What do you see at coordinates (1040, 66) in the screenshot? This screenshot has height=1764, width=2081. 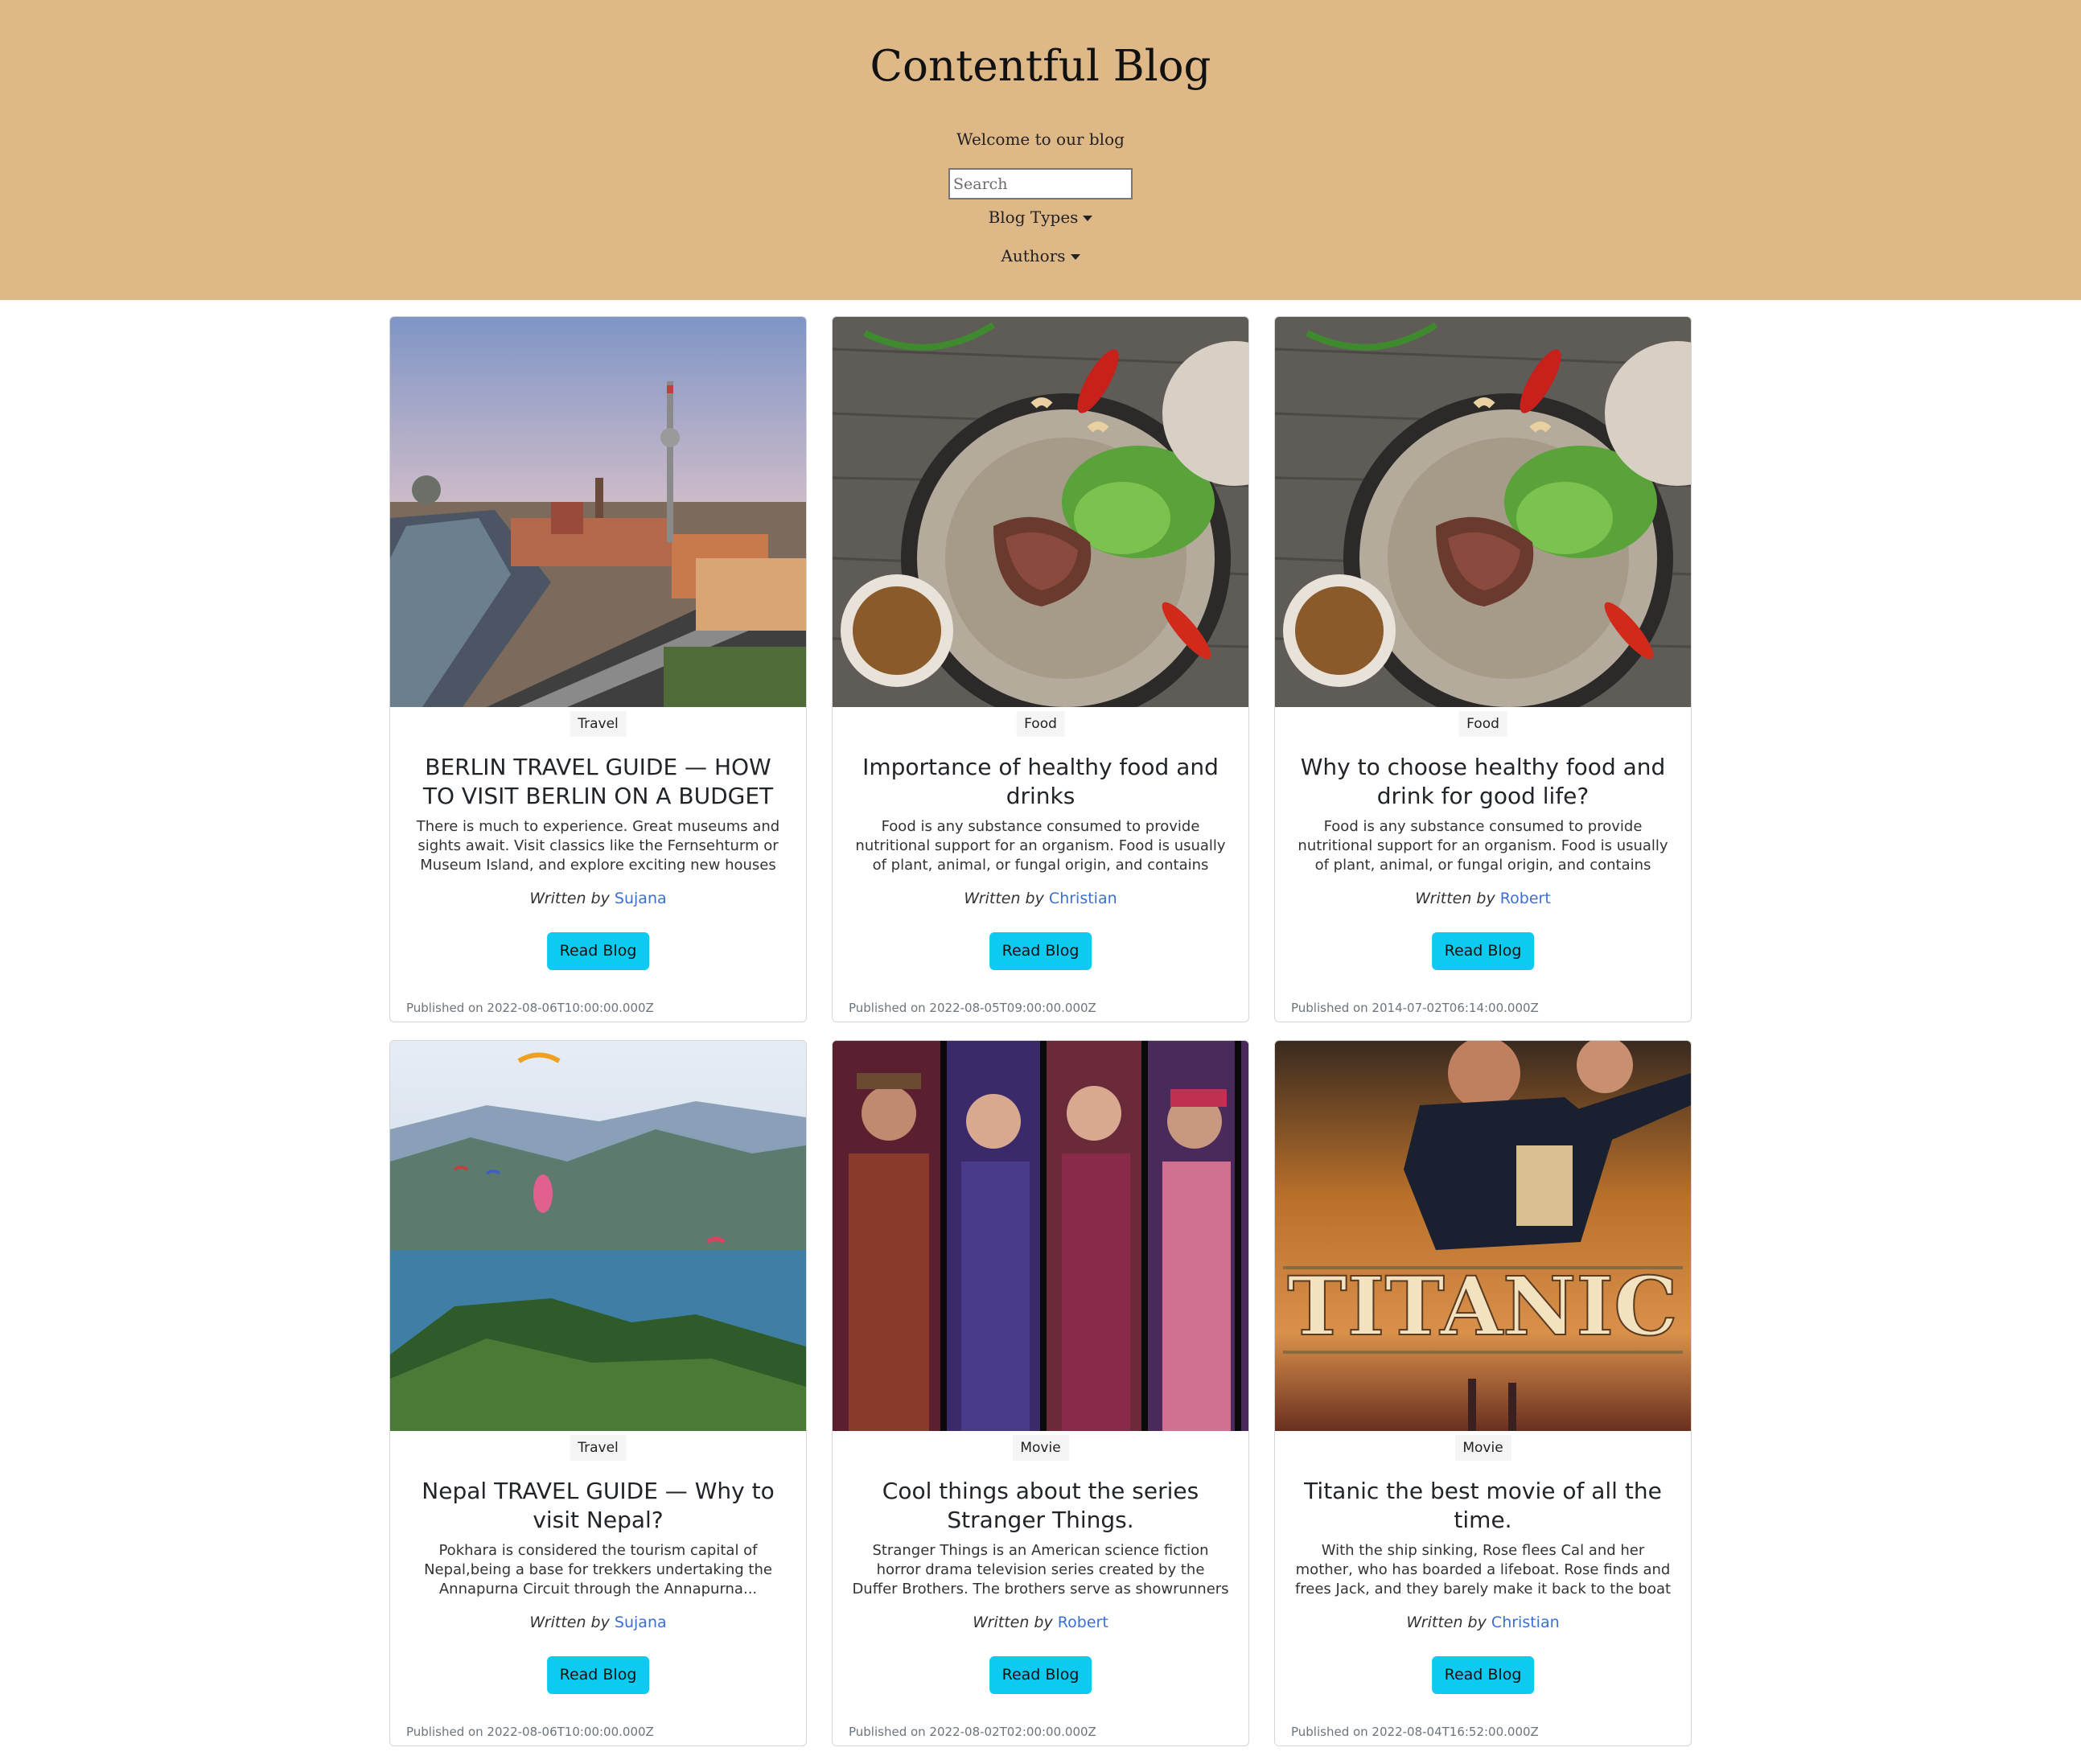 I see `site-title: Contentful Blog` at bounding box center [1040, 66].